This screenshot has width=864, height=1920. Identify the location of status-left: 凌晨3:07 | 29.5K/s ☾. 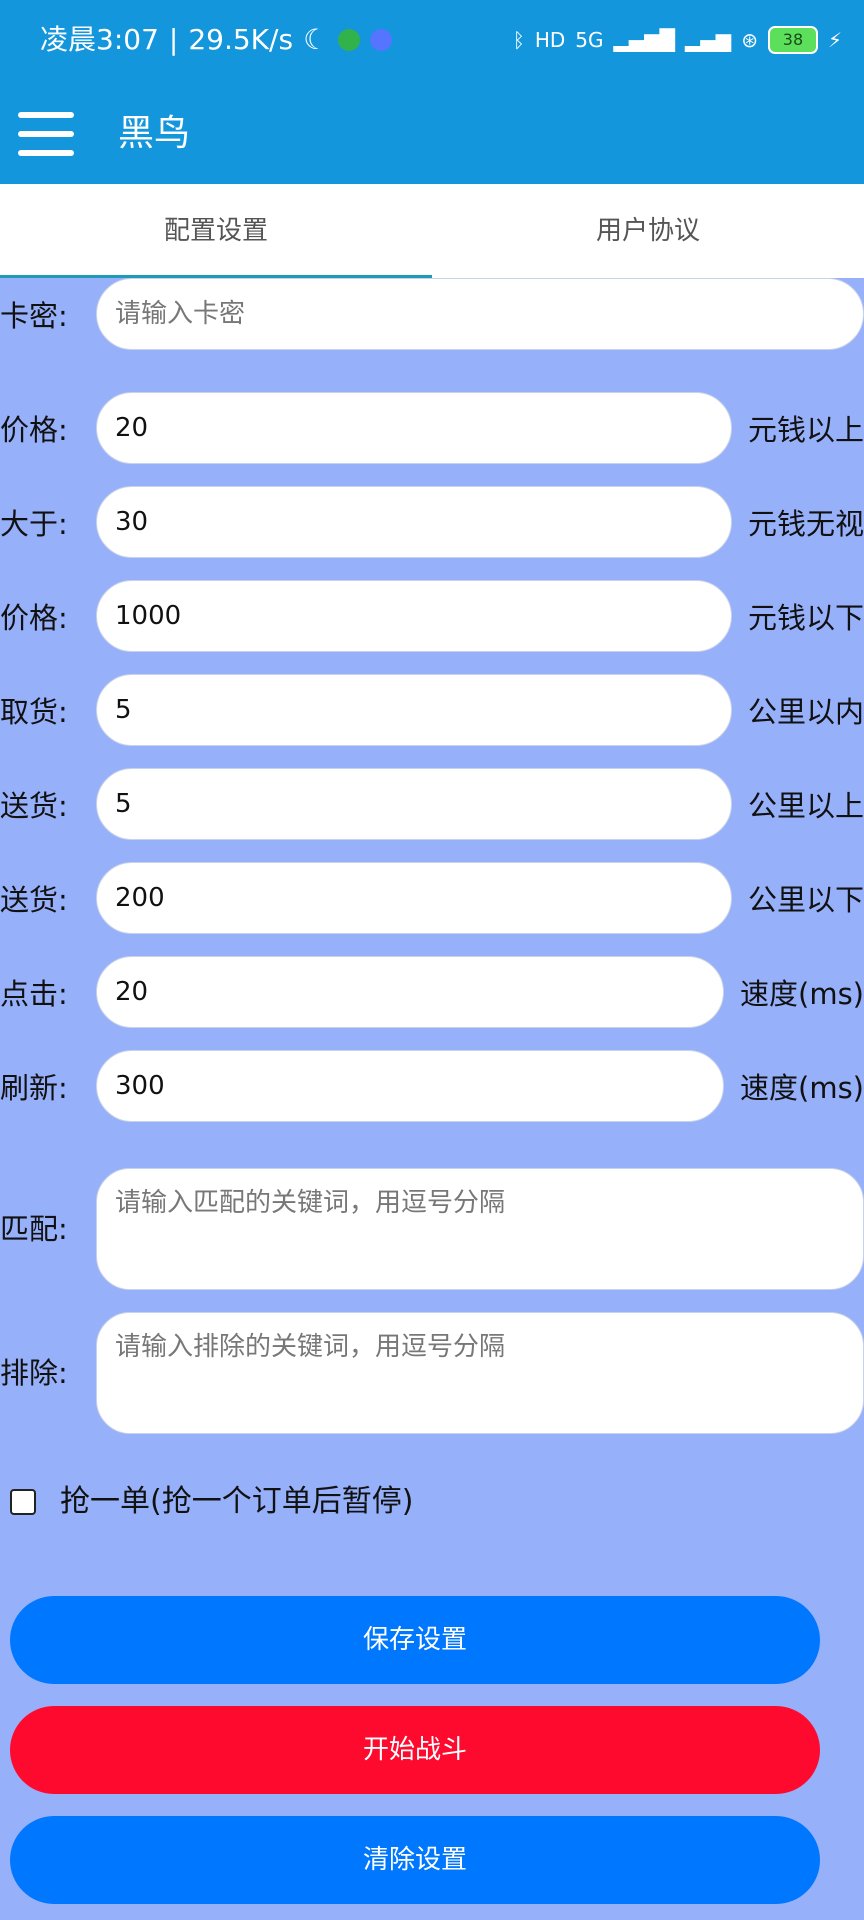
(216, 40).